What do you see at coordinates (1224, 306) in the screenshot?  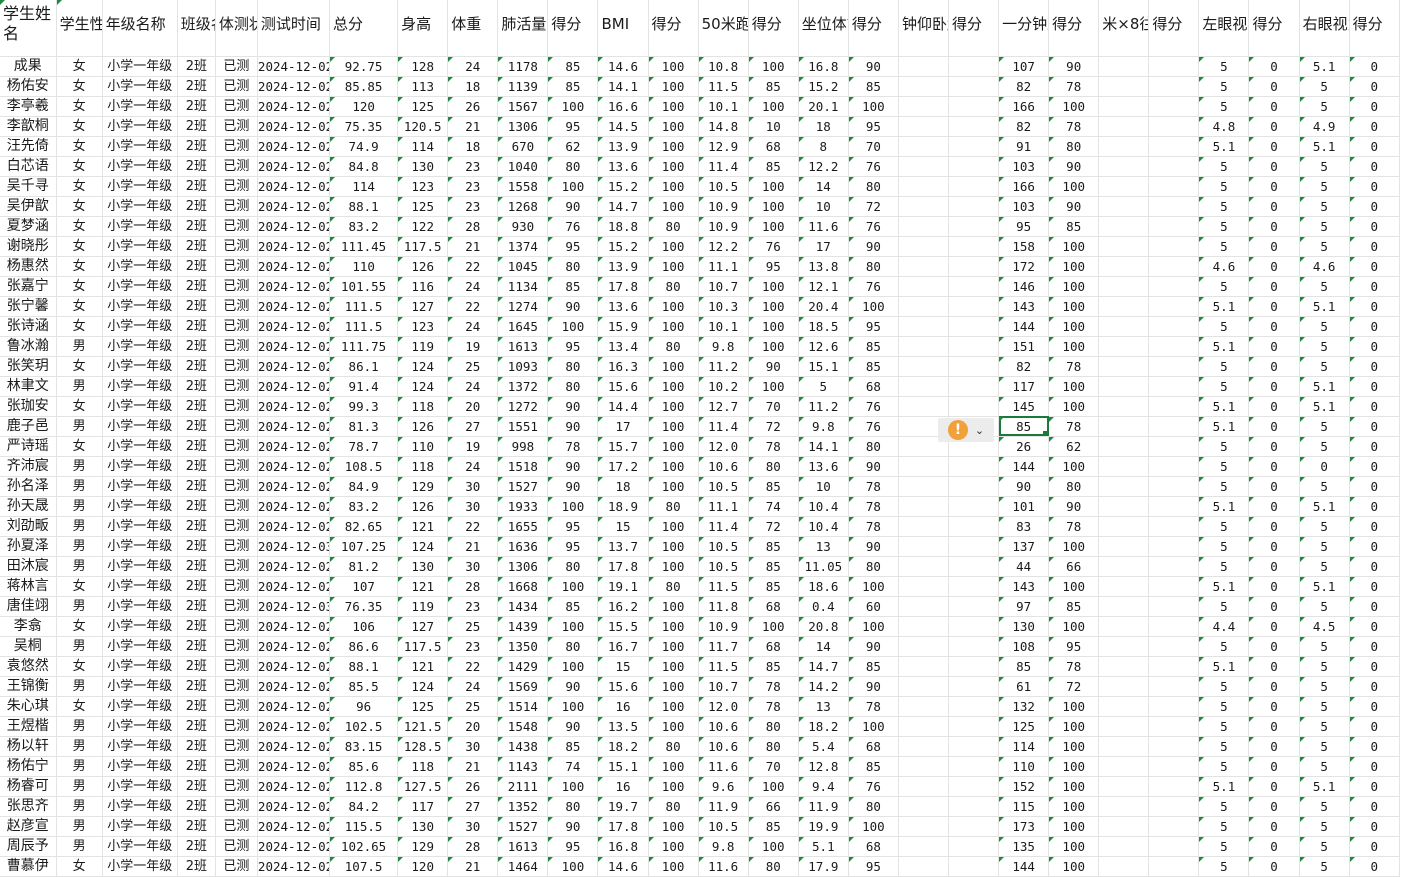 I see `cell-left-vision: 5.1` at bounding box center [1224, 306].